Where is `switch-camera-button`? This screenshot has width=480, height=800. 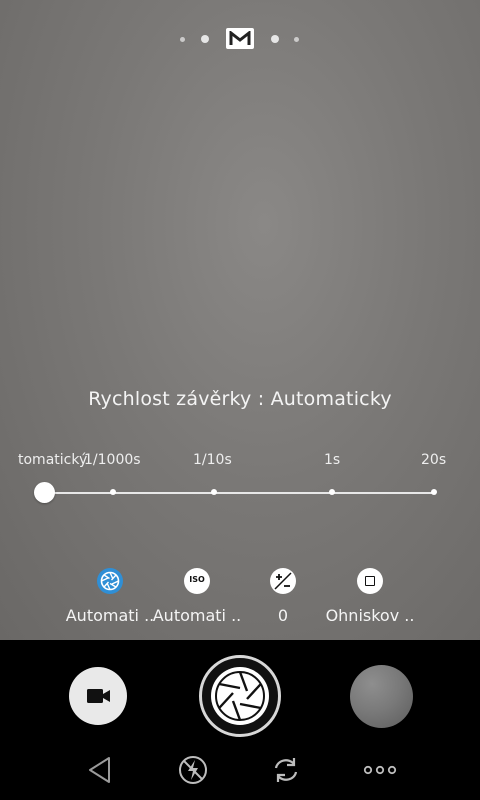
switch-camera-button is located at coordinates (286, 770).